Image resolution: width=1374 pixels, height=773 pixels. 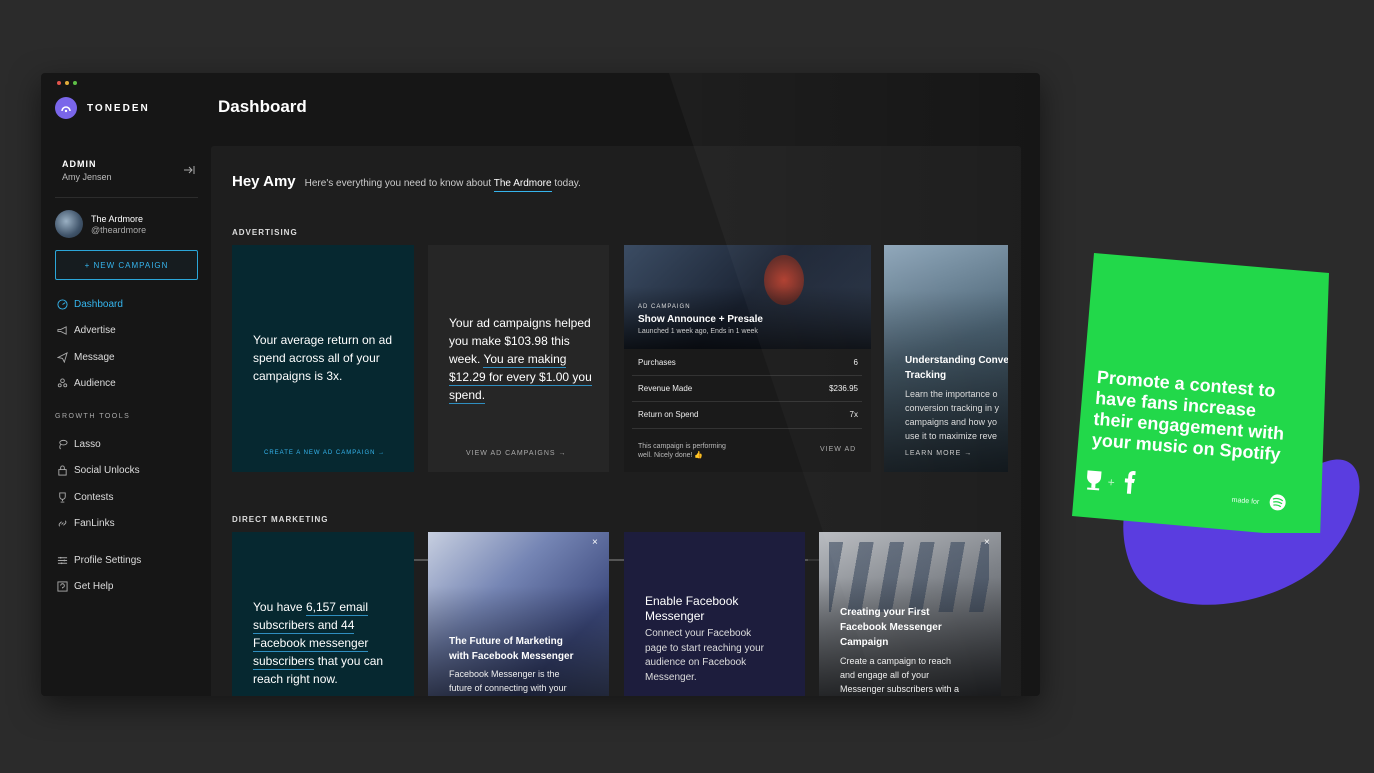 I want to click on brand-logo: TONEDEN, so click(x=102, y=108).